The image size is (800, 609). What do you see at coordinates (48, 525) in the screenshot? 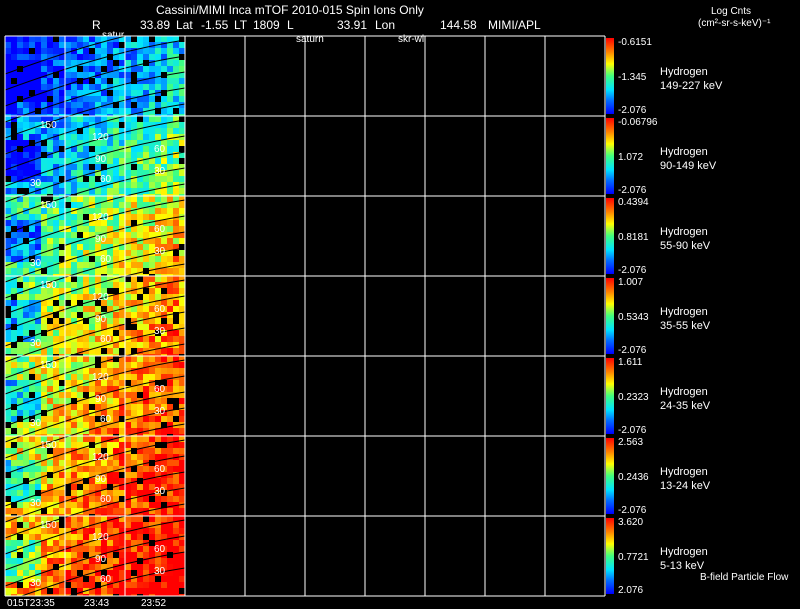
I see `contour-label: 150` at bounding box center [48, 525].